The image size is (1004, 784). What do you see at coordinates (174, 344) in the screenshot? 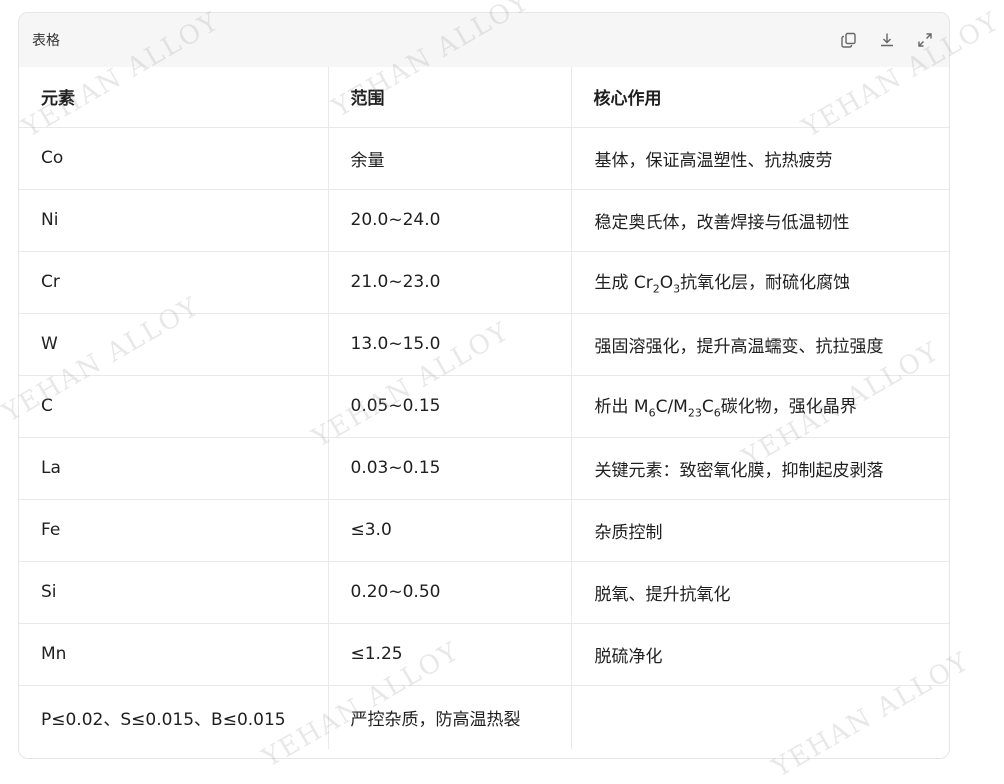
I see `cell-element: W` at bounding box center [174, 344].